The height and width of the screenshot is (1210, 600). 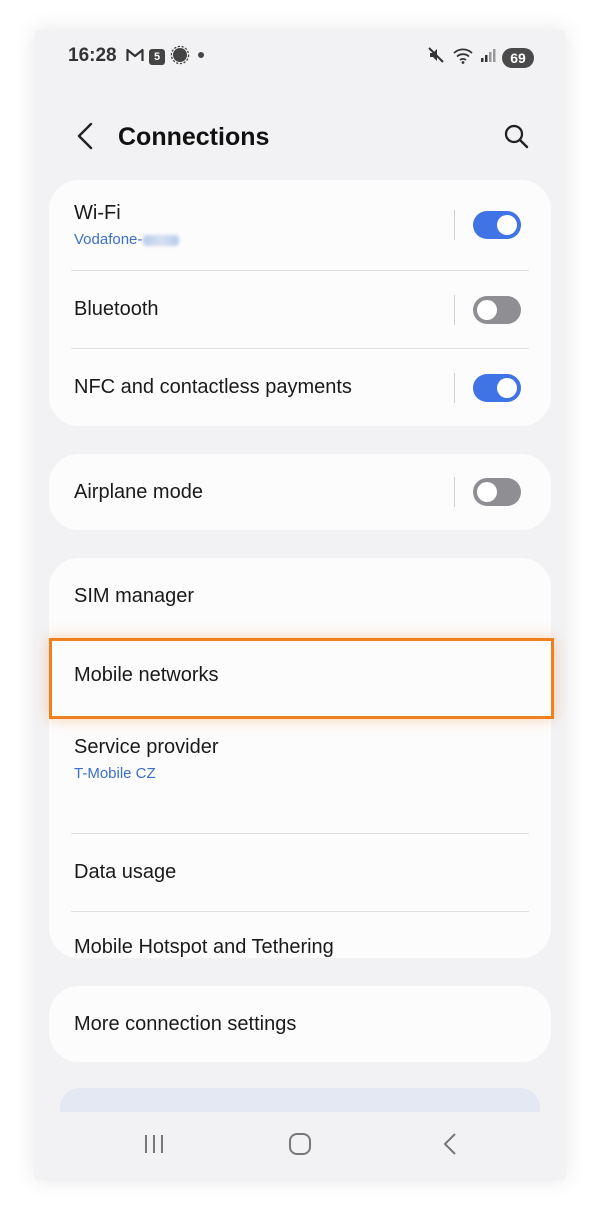 What do you see at coordinates (185, 1024) in the screenshot?
I see `row-title: More connection settings` at bounding box center [185, 1024].